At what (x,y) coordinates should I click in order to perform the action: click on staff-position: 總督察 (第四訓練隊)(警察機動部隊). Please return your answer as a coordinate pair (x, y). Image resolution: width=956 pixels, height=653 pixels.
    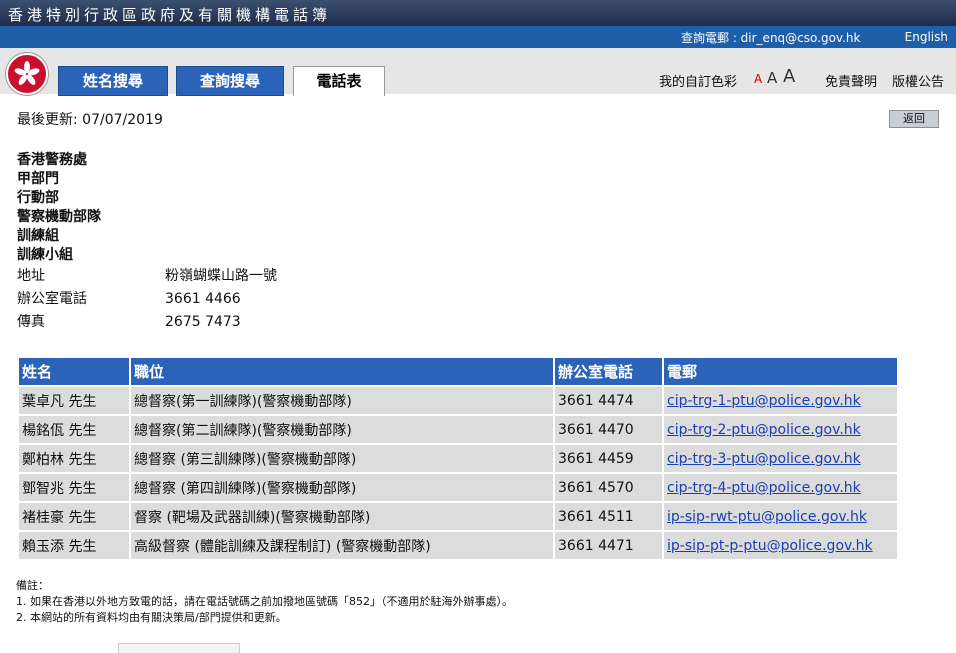
    Looking at the image, I should click on (342, 487).